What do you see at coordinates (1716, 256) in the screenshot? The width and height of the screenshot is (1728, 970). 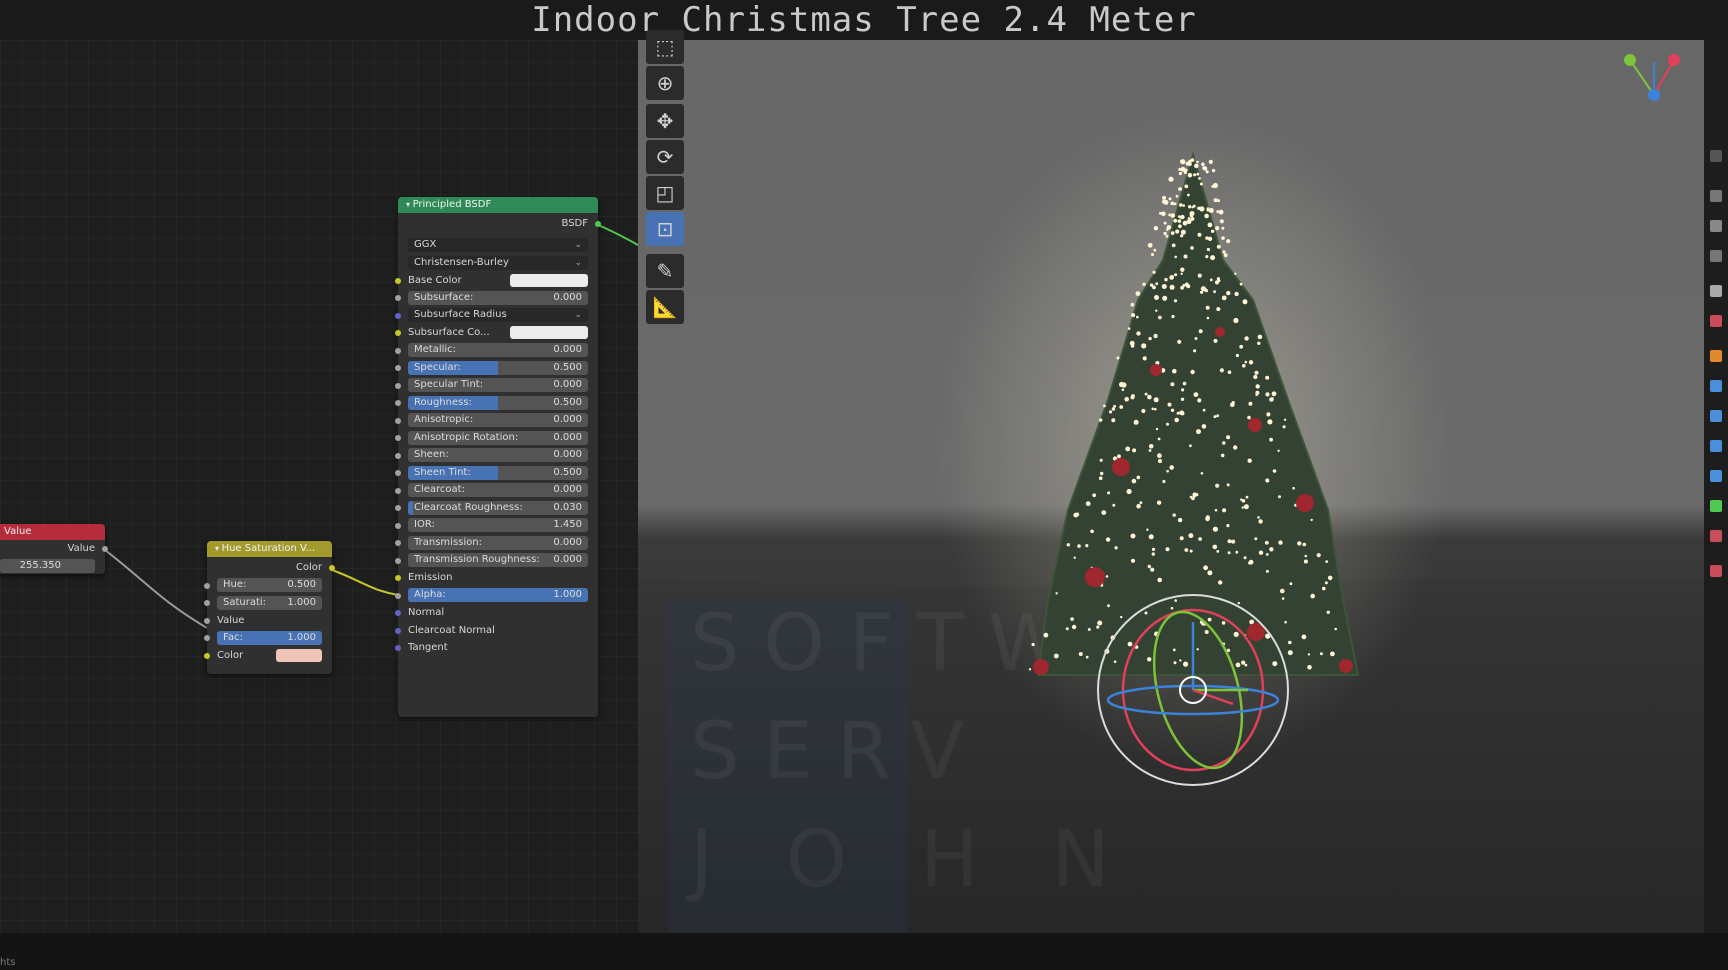 I see `view-layer-tab-icon` at bounding box center [1716, 256].